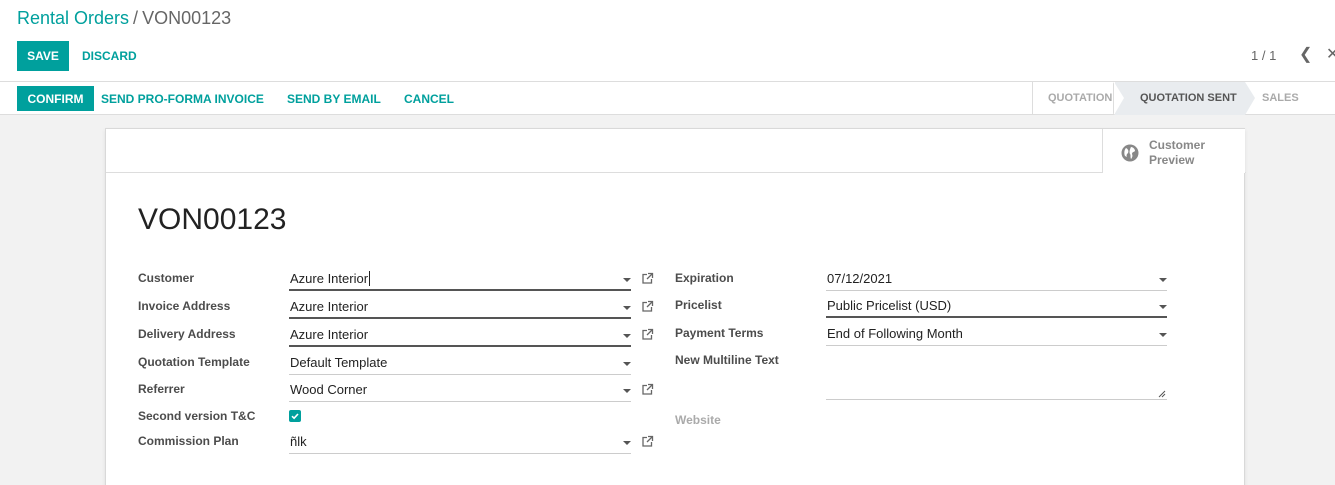  What do you see at coordinates (194, 362) in the screenshot?
I see `quotation-template-label: Quotation Template` at bounding box center [194, 362].